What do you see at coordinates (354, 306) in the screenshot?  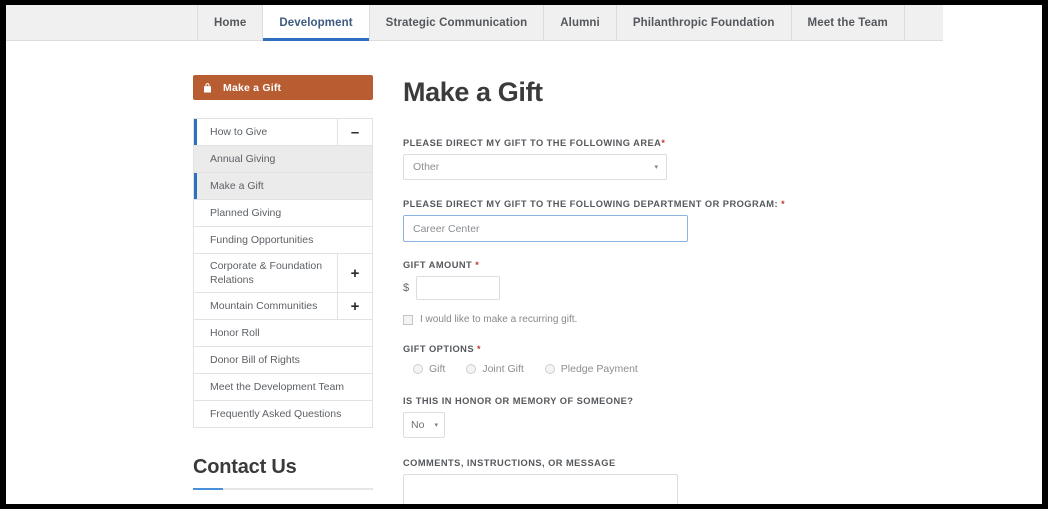 I see `plus-icon-mountain-communities: +` at bounding box center [354, 306].